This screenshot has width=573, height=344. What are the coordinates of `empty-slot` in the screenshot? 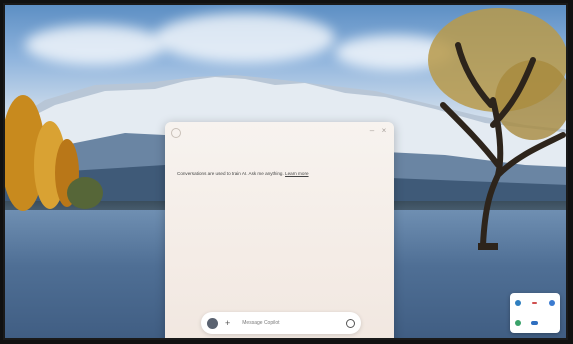 It's located at (552, 323).